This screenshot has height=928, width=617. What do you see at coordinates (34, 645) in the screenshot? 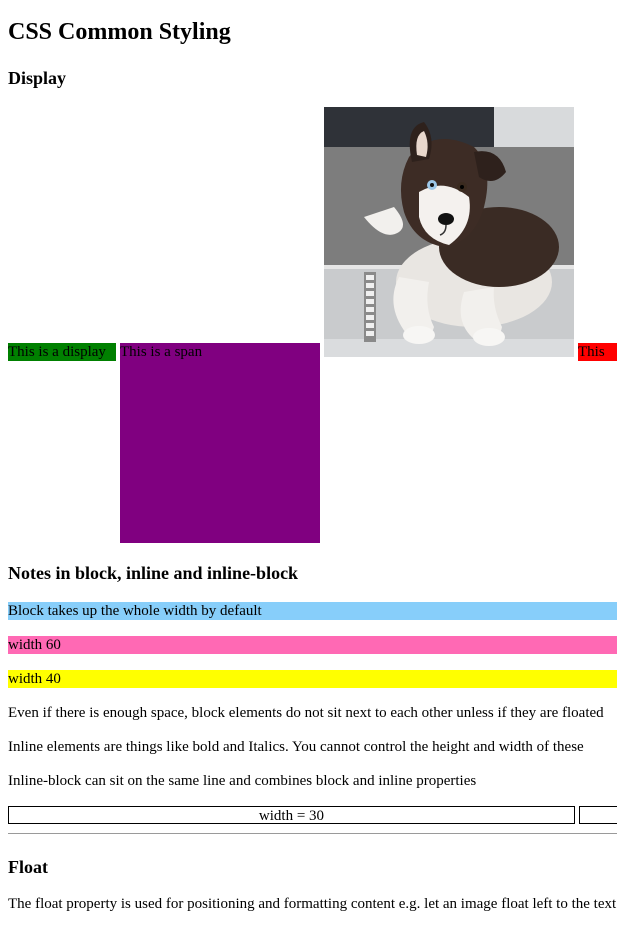
I see `width-60-text: width 60` at bounding box center [34, 645].